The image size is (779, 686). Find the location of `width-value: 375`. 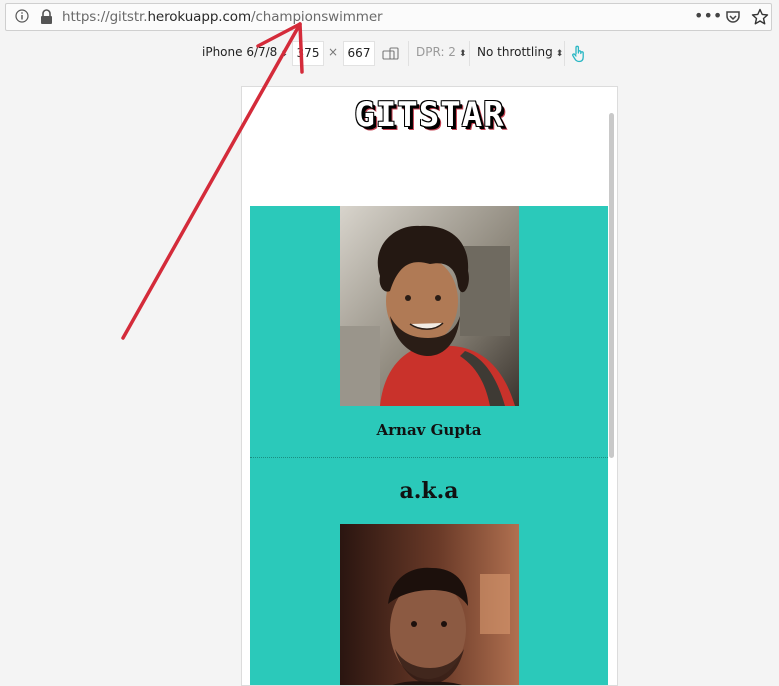

width-value: 375 is located at coordinates (308, 53).